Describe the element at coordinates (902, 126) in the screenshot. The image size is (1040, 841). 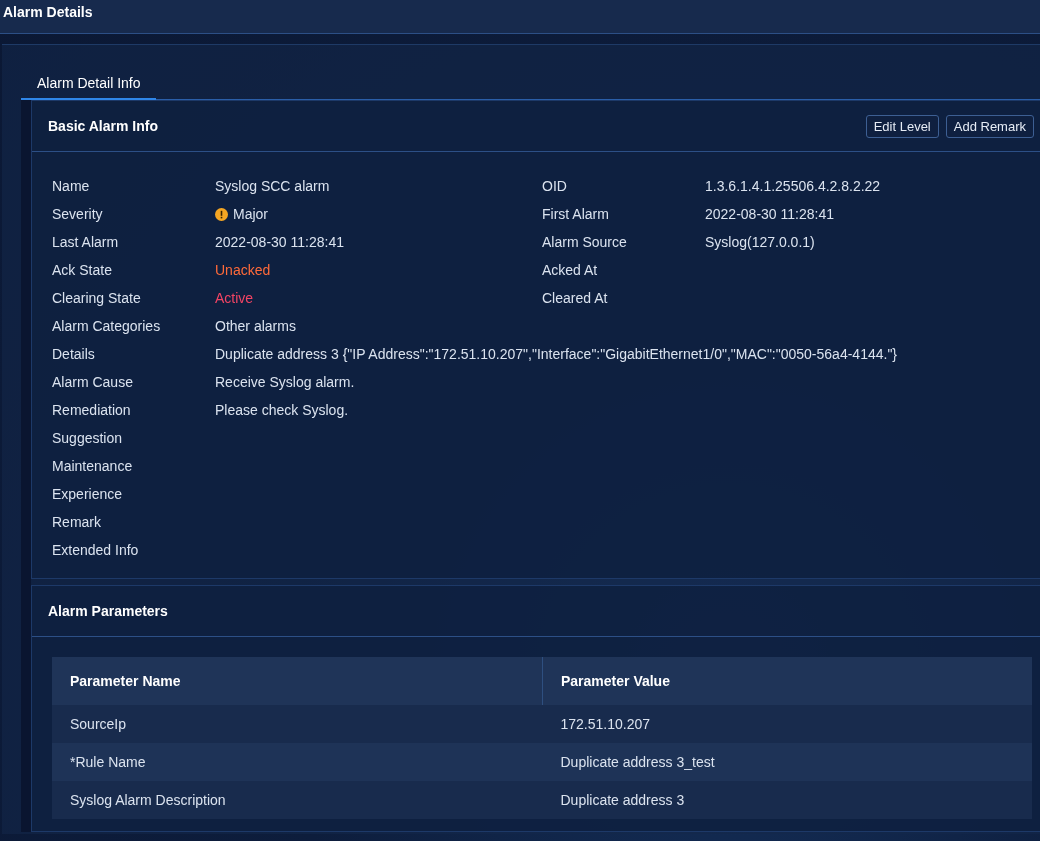
I see `action-button: Edit Level` at that location.